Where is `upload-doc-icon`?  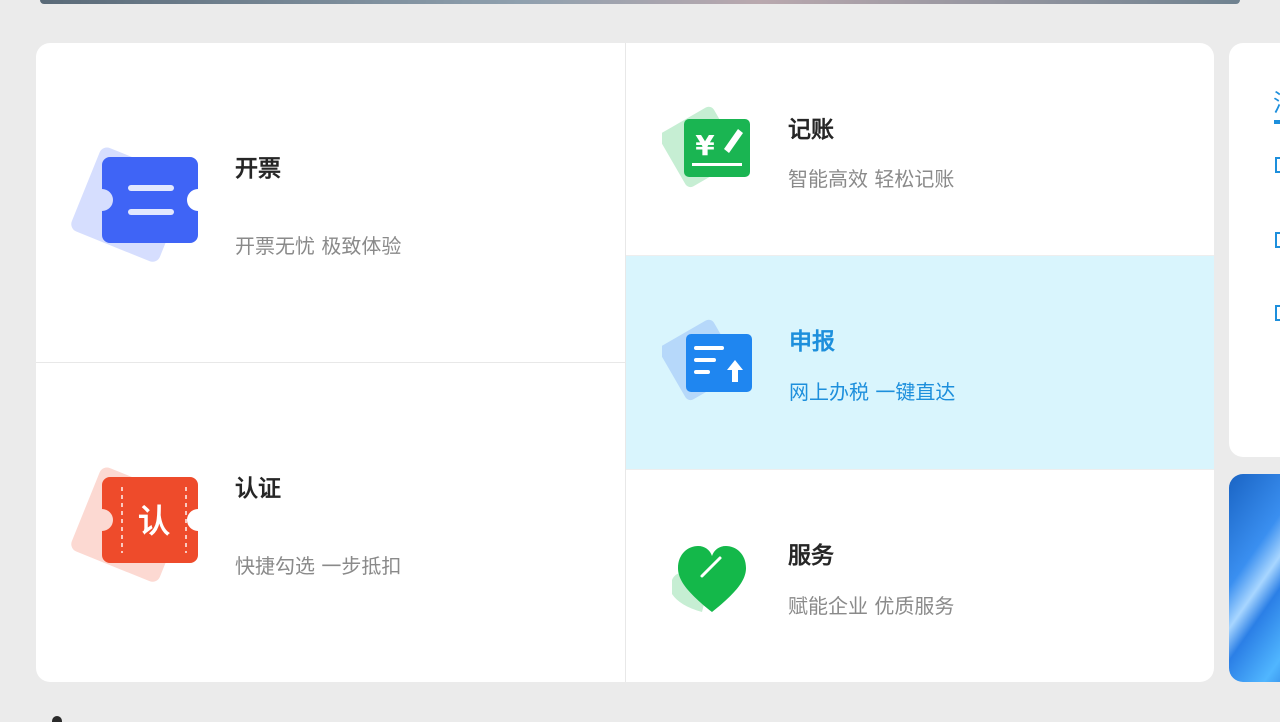 upload-doc-icon is located at coordinates (710, 362).